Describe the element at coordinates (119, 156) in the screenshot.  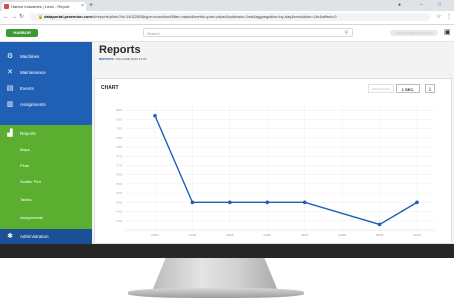
I see `y-tick-label: 77.5` at that location.